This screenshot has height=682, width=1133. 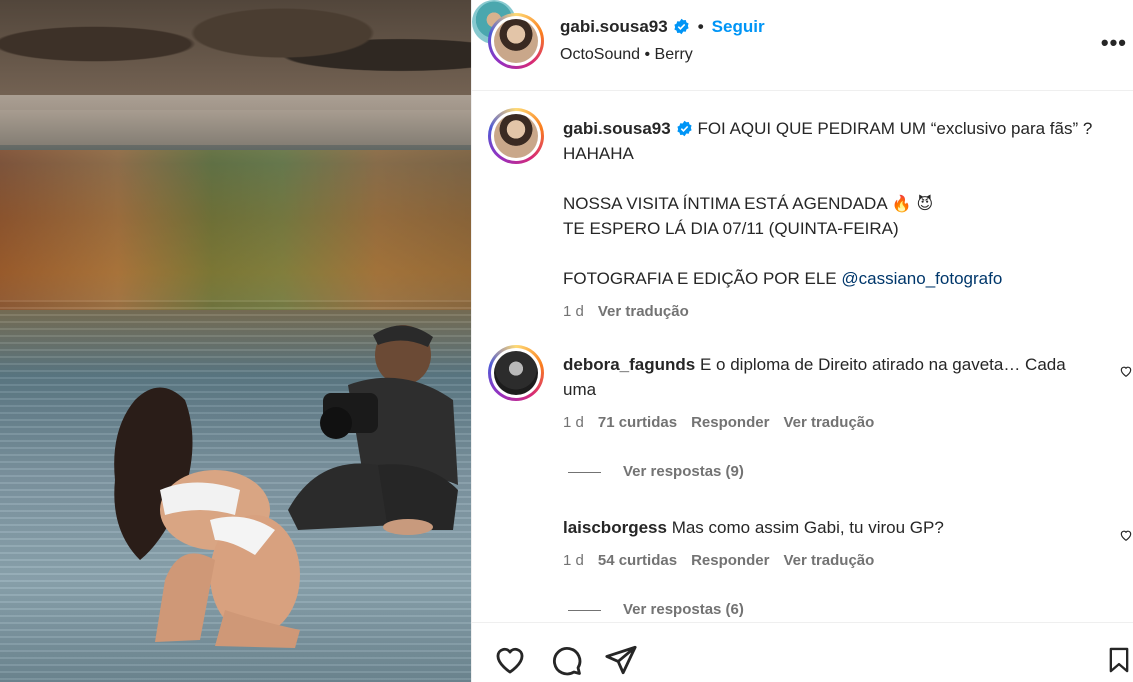 What do you see at coordinates (921, 278) in the screenshot?
I see `photographer-mention-link: @cassiano_fotografo` at bounding box center [921, 278].